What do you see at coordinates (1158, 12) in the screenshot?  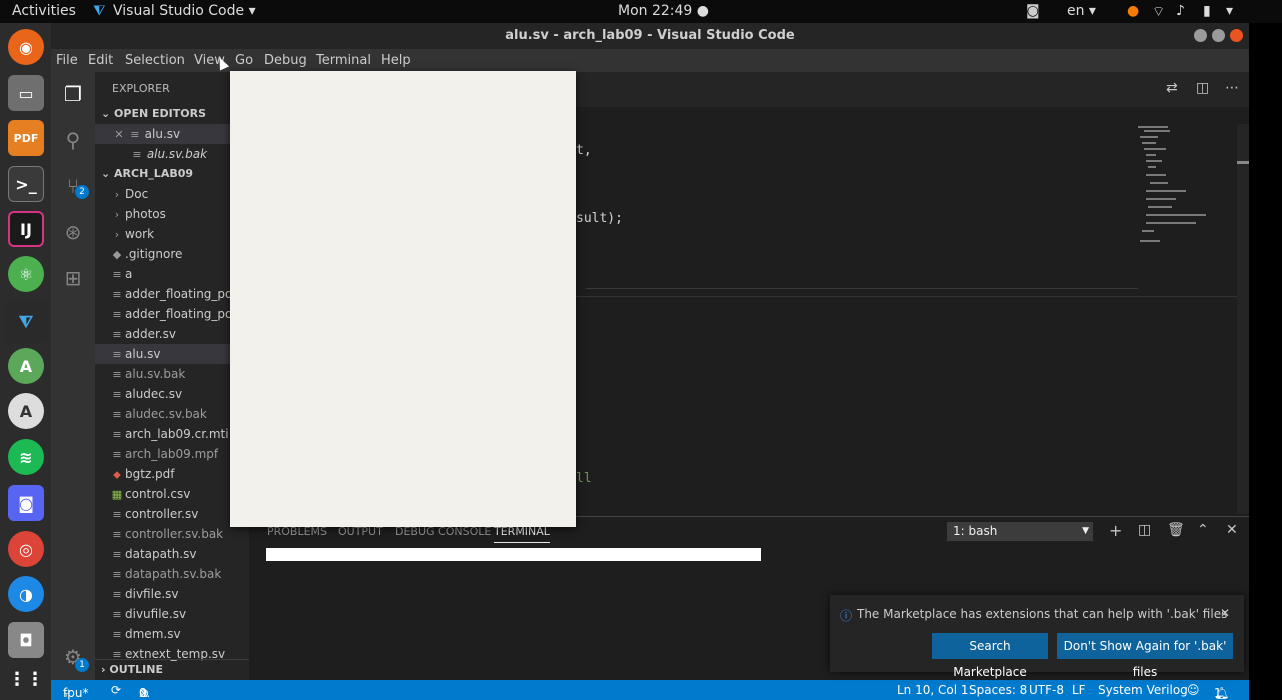 I see `wifi-icon: ⌔` at bounding box center [1158, 12].